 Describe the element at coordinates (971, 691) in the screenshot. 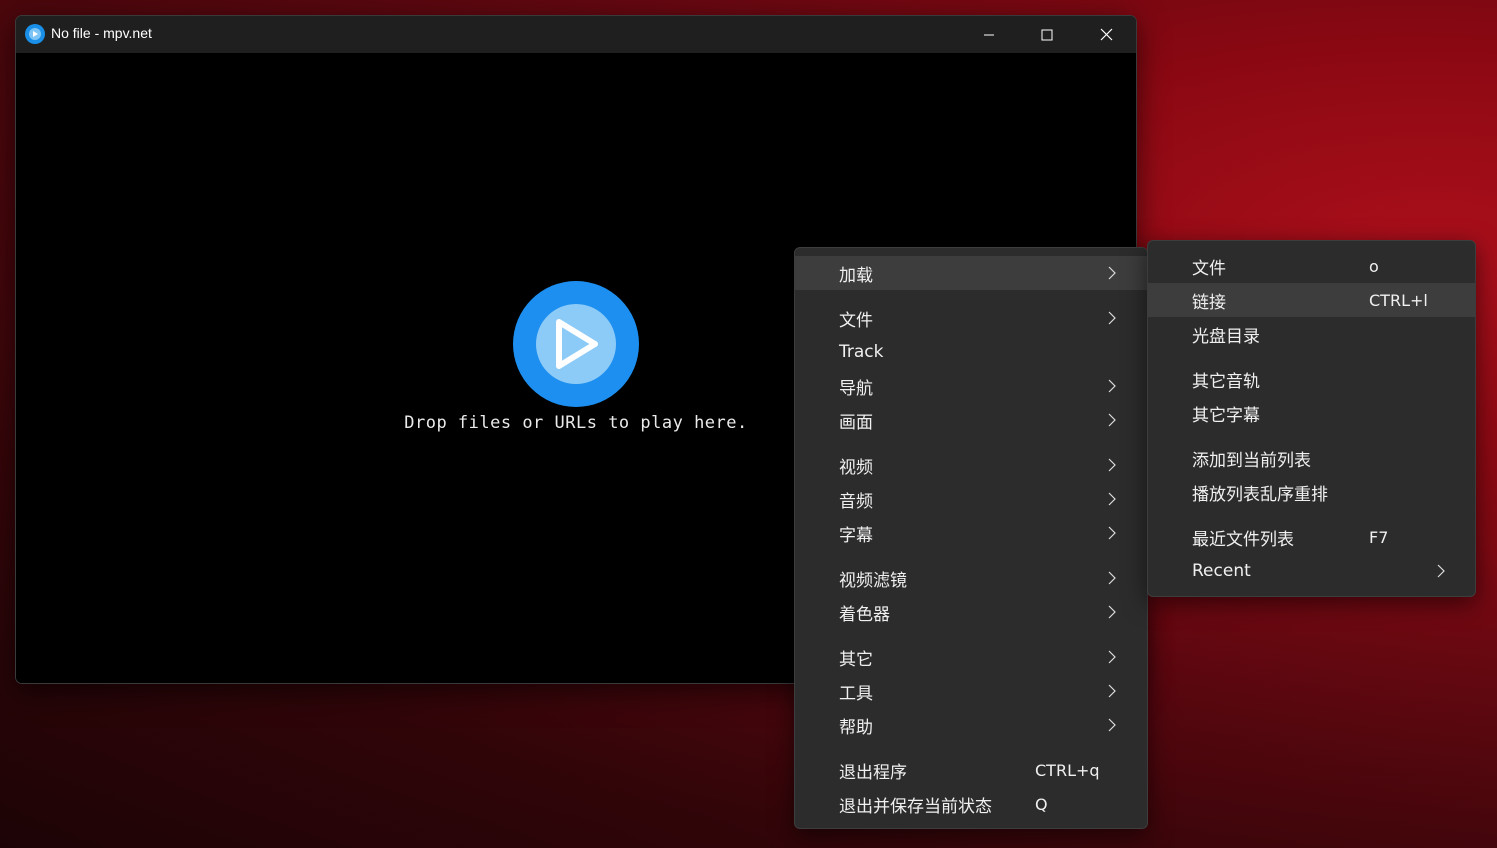

I see `menu-item-tools: 工具` at that location.